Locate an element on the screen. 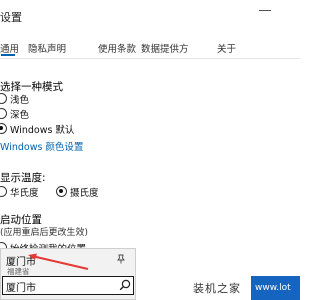 The height and width of the screenshot is (300, 320). watermark: 装机之家 www.lot is located at coordinates (246, 288).